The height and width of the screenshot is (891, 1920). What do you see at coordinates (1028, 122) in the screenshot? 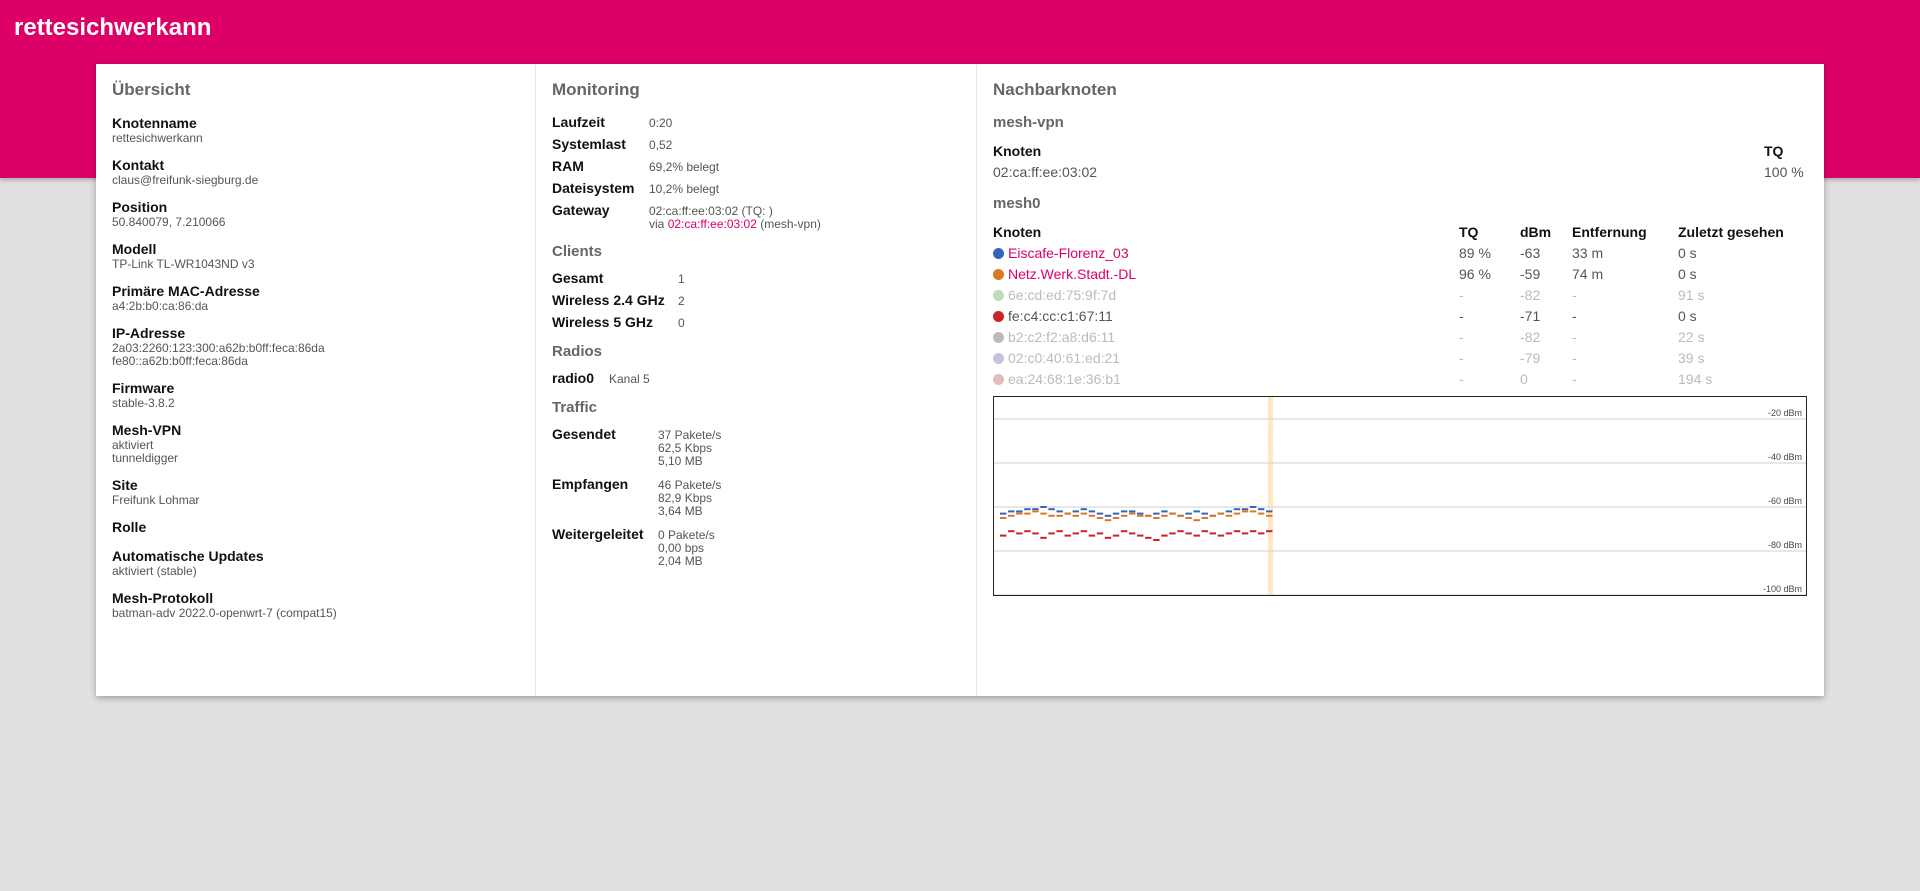
I see `mesh-vpn-heading: mesh-vpn` at bounding box center [1028, 122].